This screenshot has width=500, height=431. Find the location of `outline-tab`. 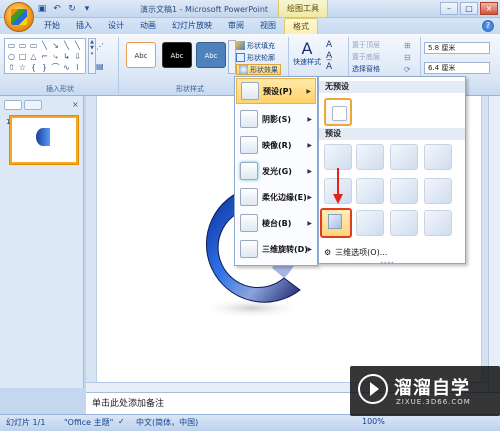

outline-tab is located at coordinates (33, 105).